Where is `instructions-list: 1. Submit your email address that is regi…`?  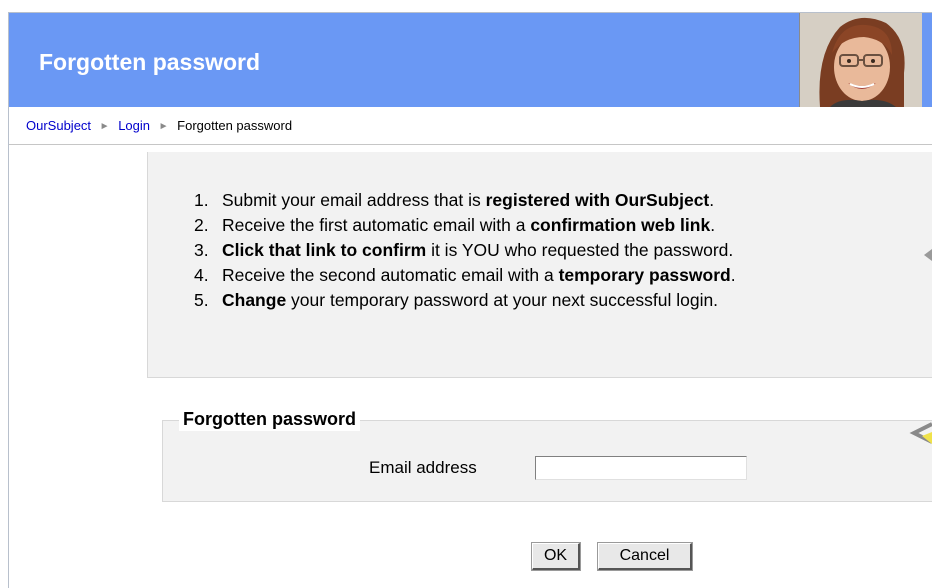 instructions-list: 1. Submit your email address that is regi… is located at coordinates (465, 250).